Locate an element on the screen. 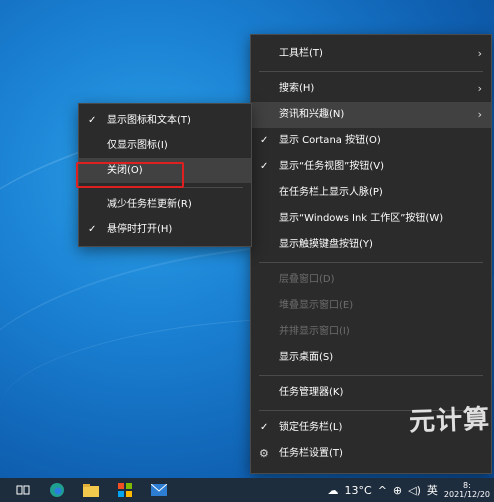  menu-item-label: 显示触摸键盘按钮(Y) is located at coordinates (326, 244).